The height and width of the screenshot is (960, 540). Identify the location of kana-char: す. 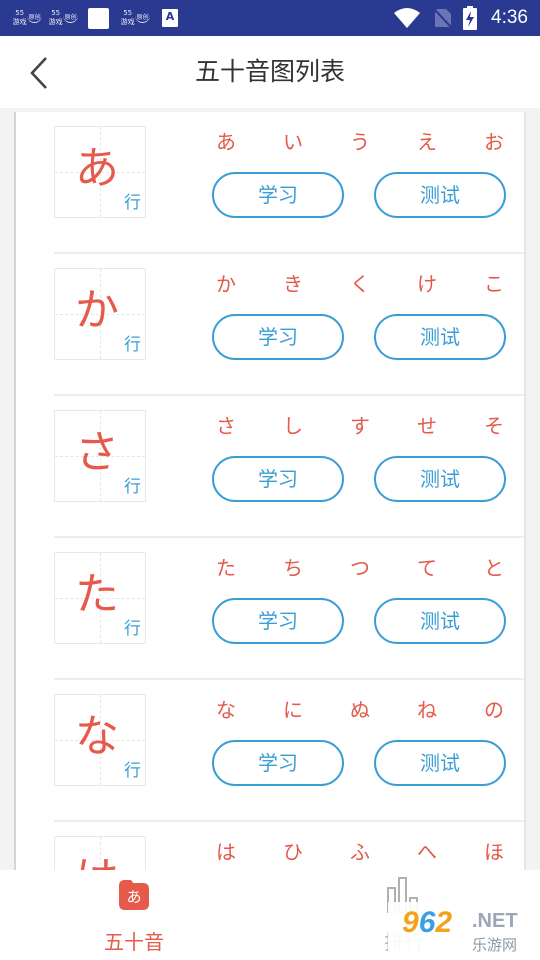
(360, 426).